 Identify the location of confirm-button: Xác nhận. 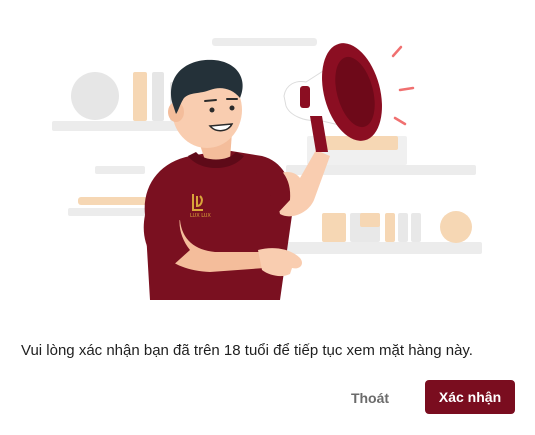
(470, 397).